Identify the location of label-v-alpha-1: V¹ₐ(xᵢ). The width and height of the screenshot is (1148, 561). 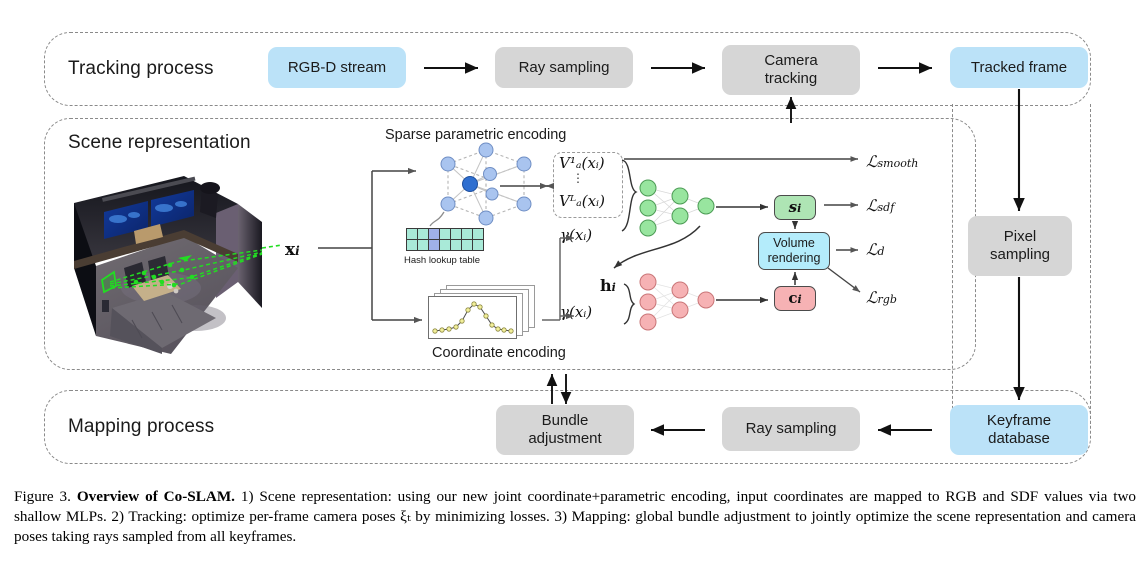
(582, 163).